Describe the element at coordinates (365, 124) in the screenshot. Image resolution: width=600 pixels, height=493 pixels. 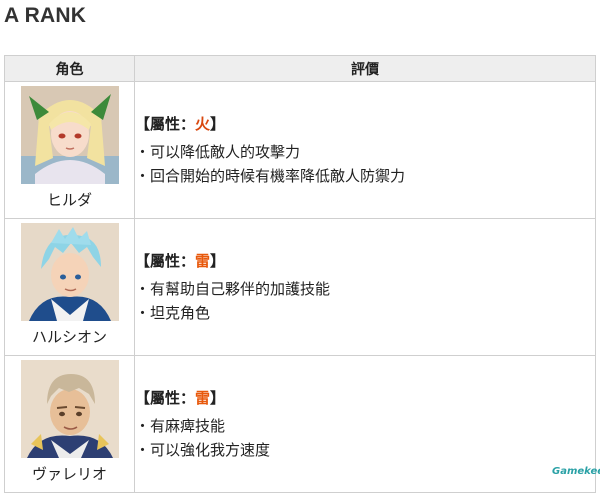
I see `attribute-line: 【屬性：火】` at that location.